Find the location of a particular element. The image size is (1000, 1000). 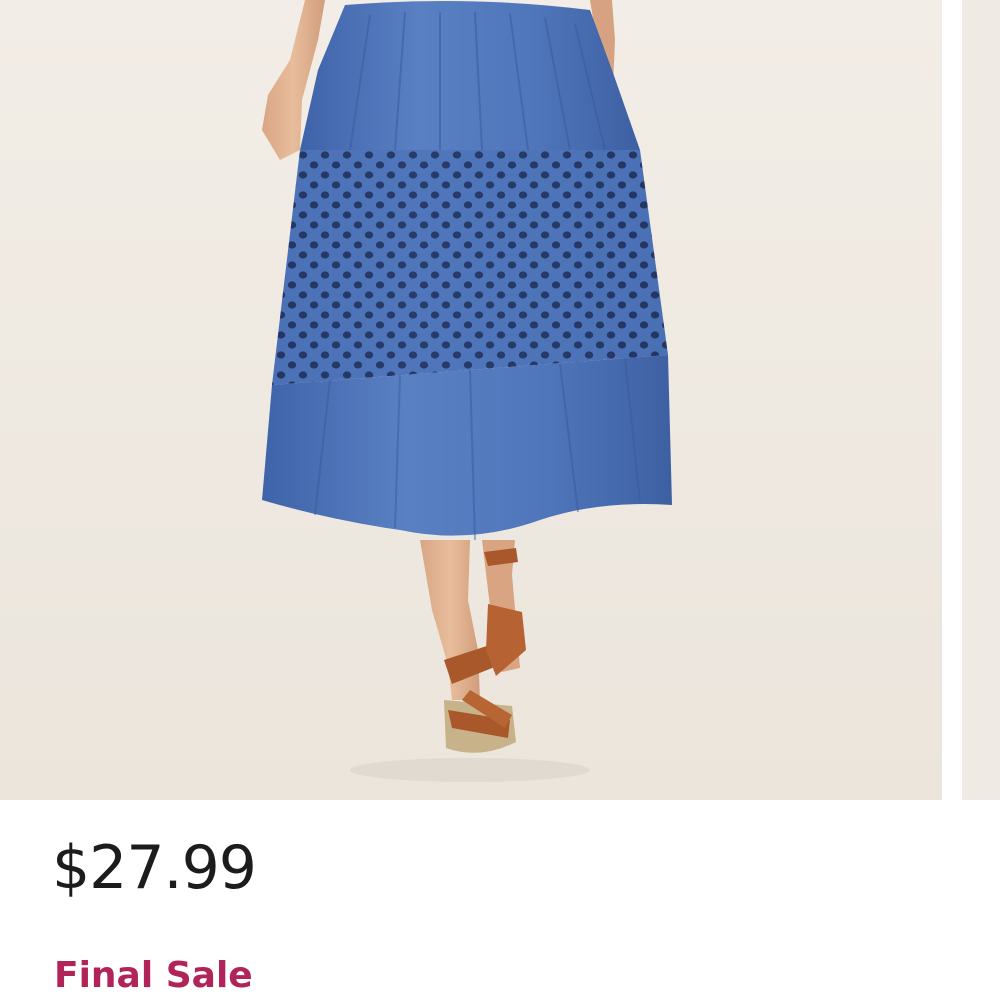

next-image-slide-peek is located at coordinates (981, 400).